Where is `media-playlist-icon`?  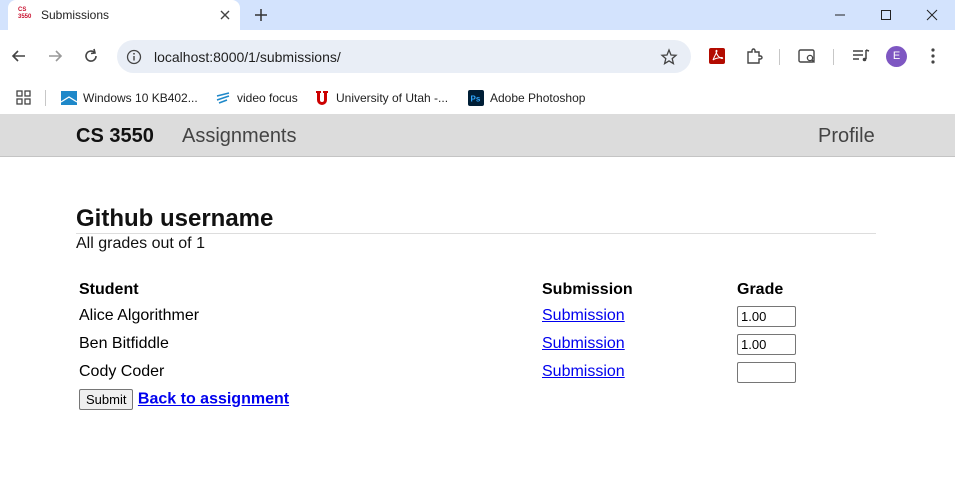 media-playlist-icon is located at coordinates (861, 56).